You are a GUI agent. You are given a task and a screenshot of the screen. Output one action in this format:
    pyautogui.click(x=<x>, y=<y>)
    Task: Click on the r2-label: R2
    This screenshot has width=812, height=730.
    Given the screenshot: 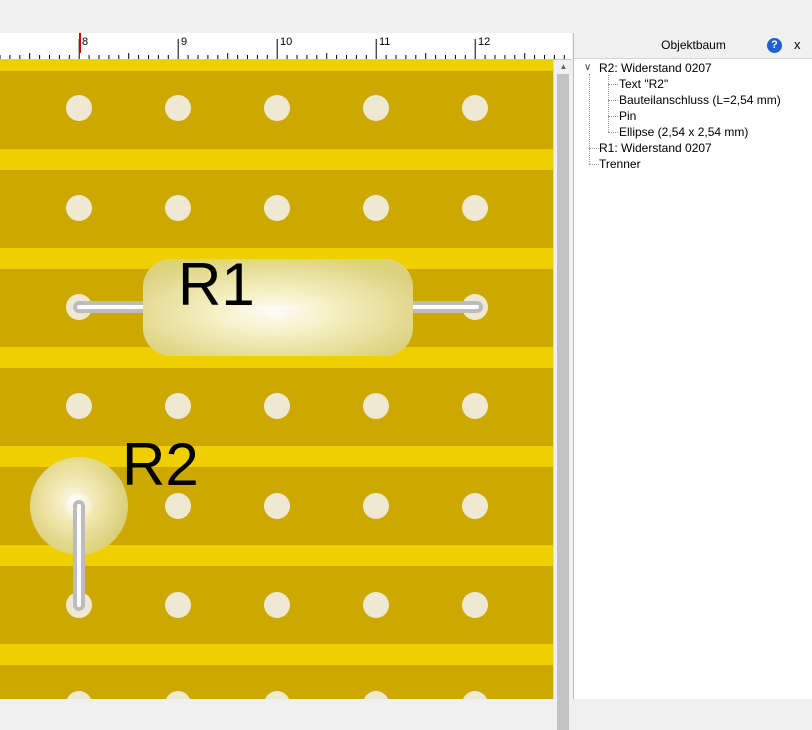 What is the action you would take?
    pyautogui.click(x=160, y=464)
    